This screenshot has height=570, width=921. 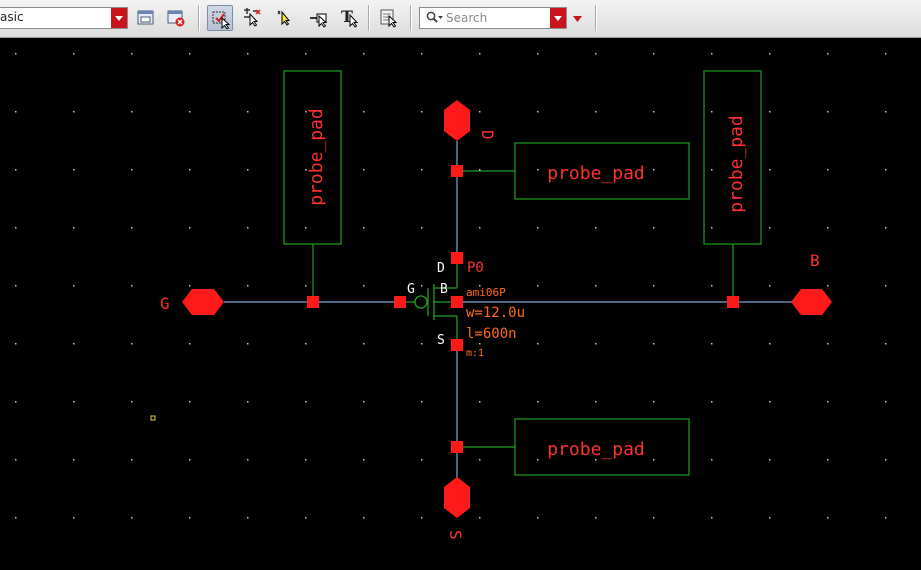 What do you see at coordinates (203, 302) in the screenshot?
I see `pin-gate` at bounding box center [203, 302].